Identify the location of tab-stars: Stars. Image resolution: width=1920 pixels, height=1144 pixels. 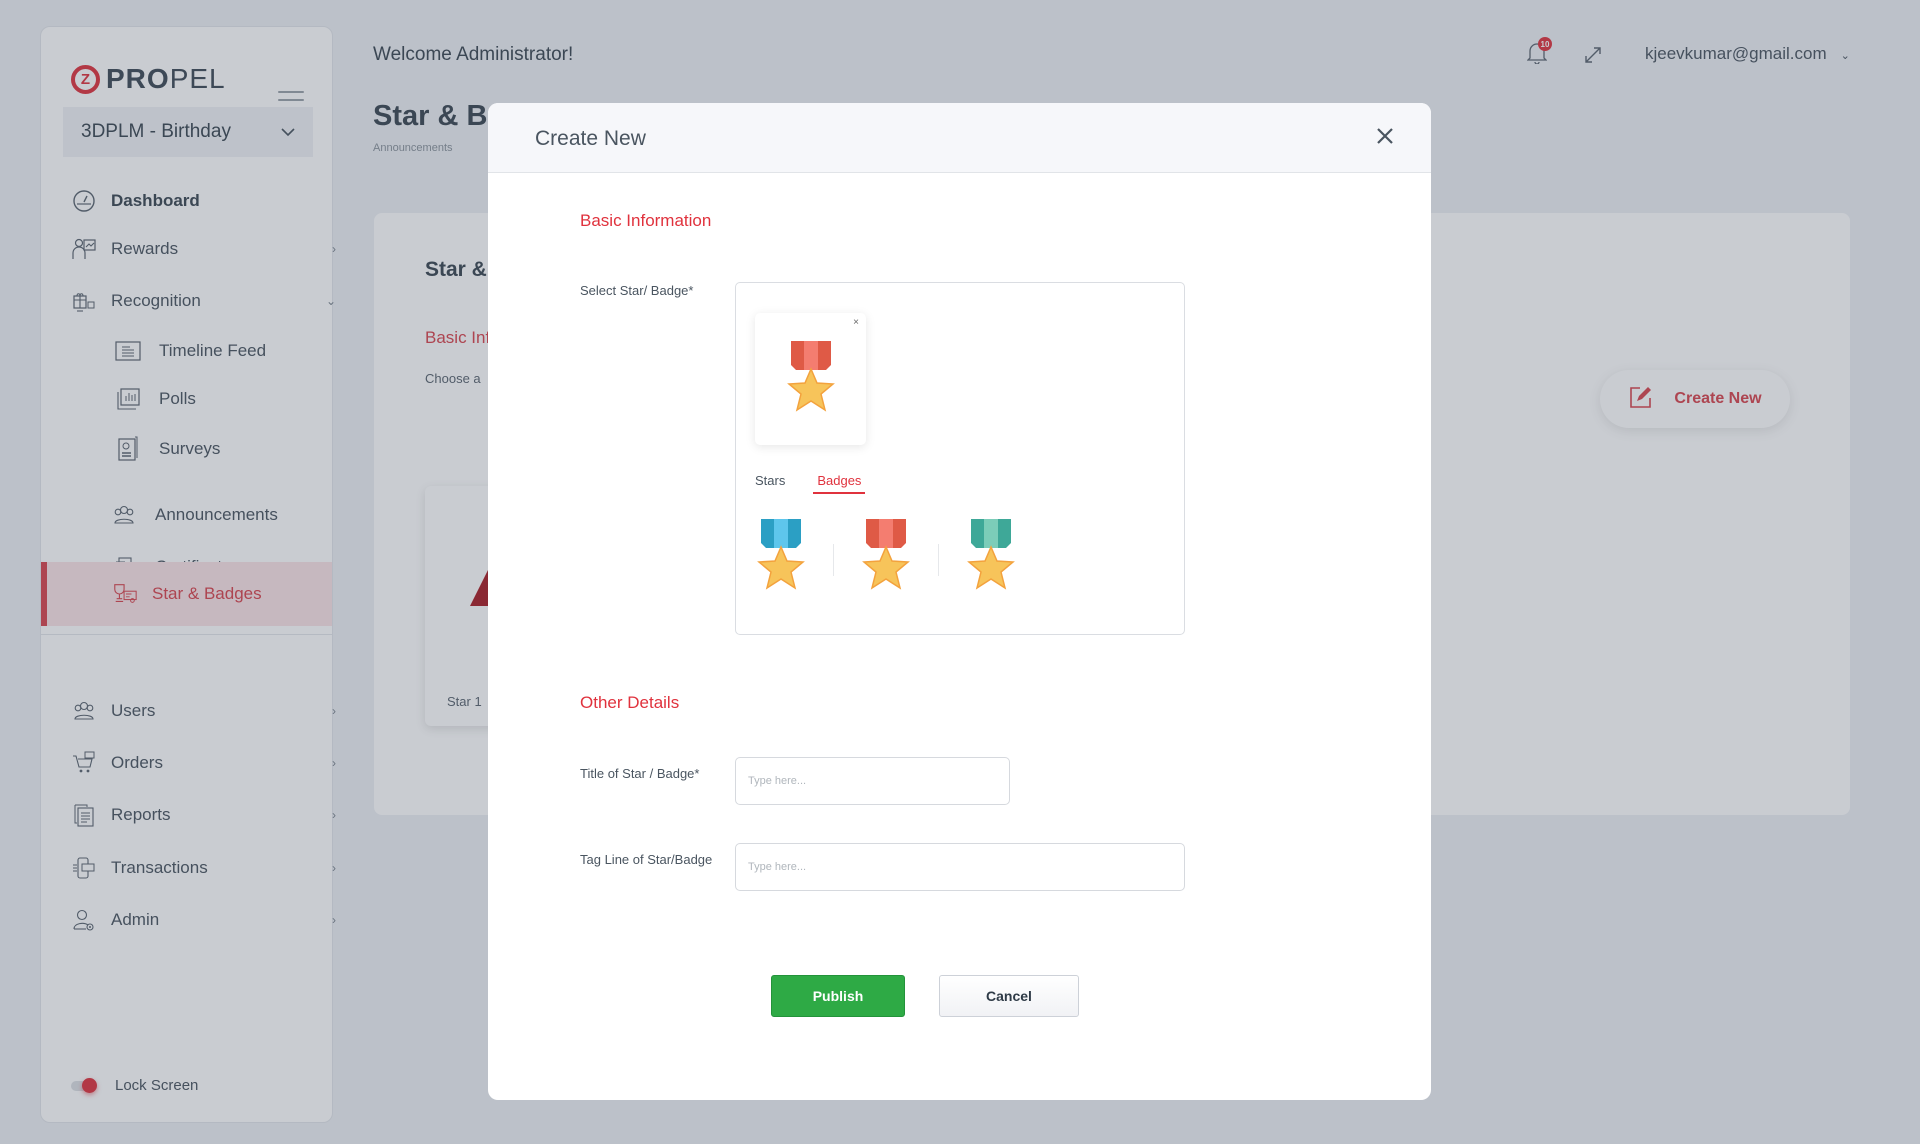
(770, 483).